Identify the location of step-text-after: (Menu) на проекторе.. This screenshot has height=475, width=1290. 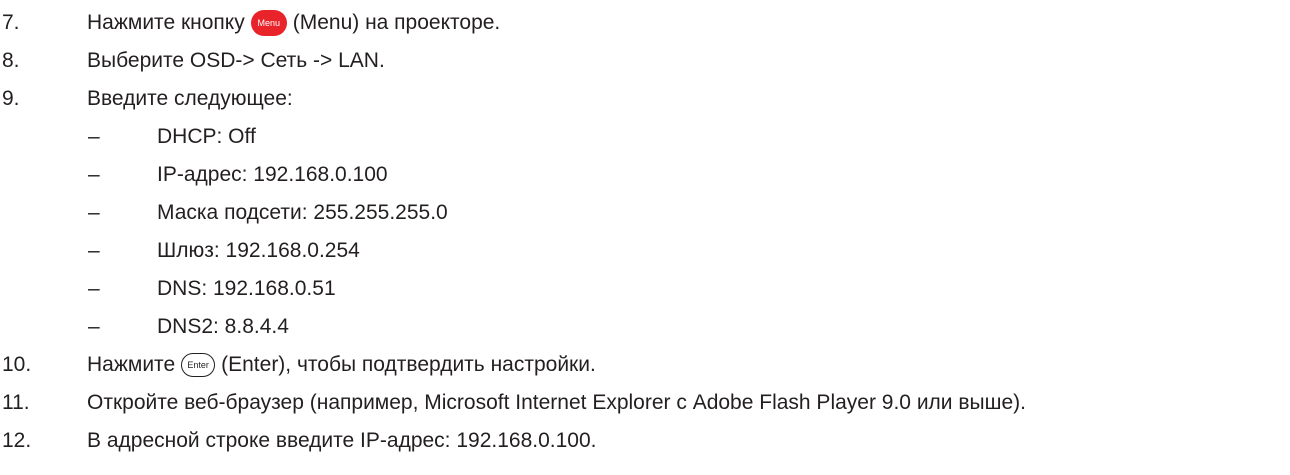
(396, 22).